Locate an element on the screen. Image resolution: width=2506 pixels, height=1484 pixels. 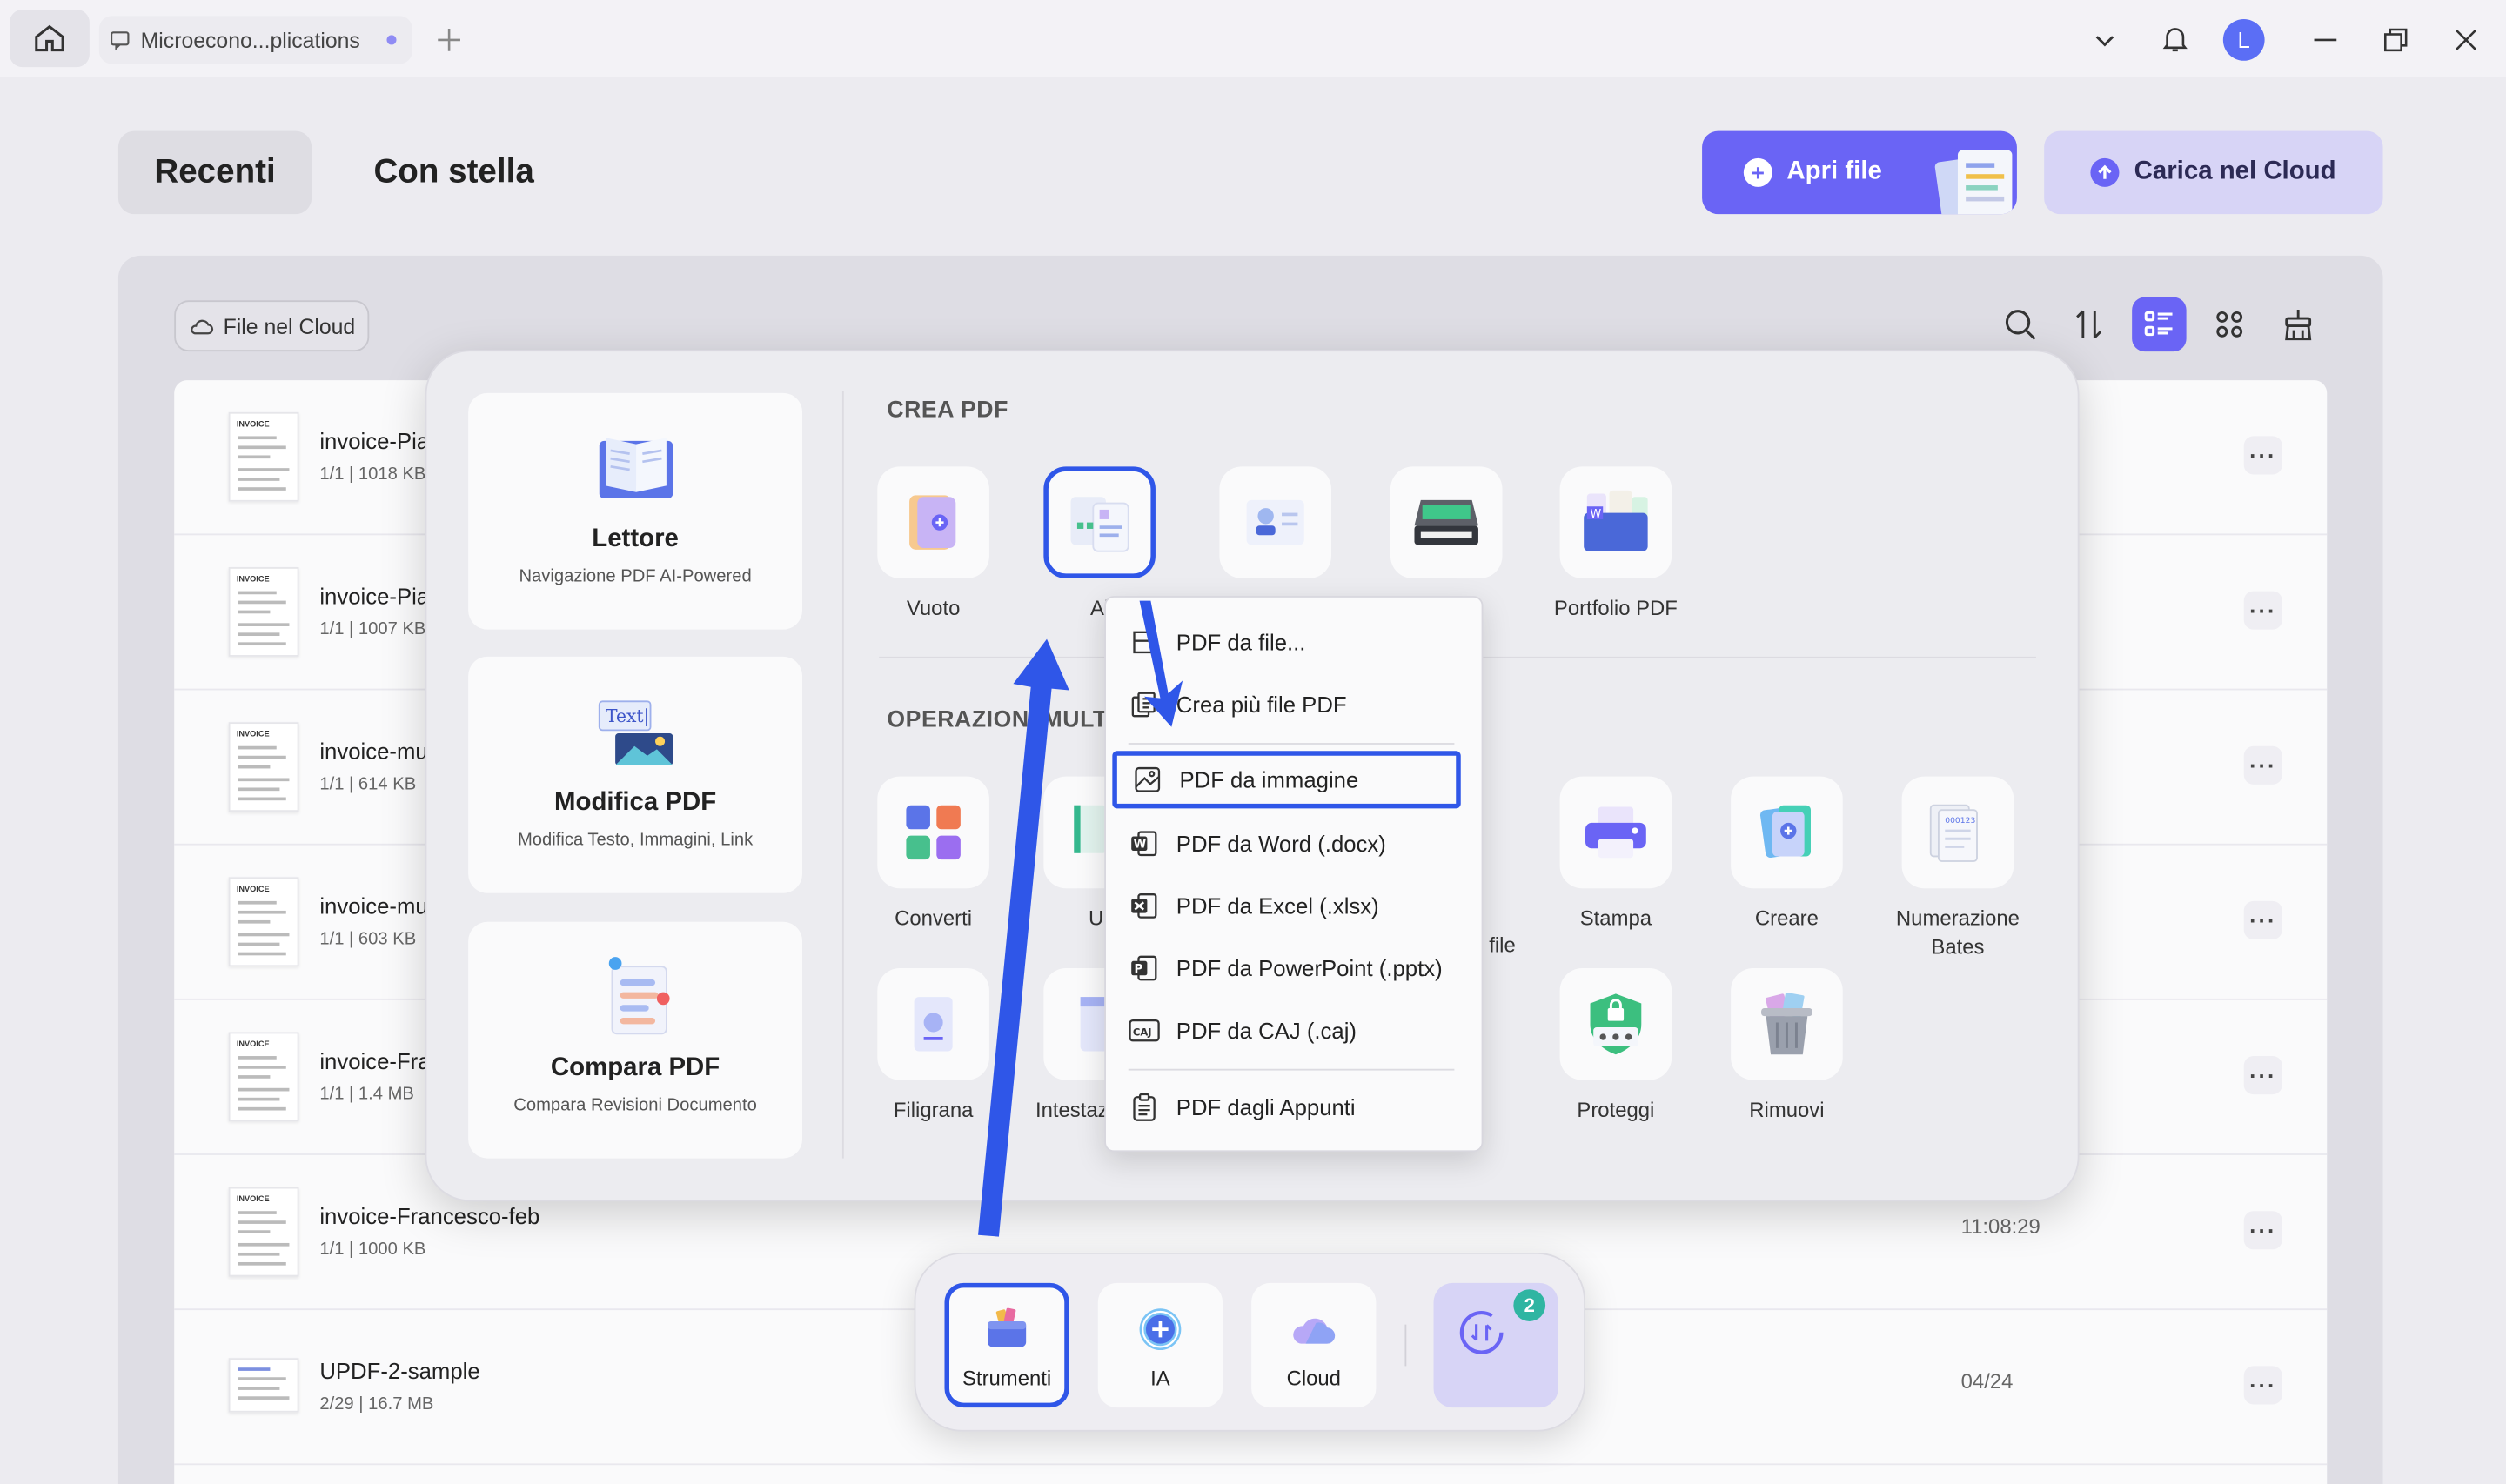
card-subtitle: Compara Revisioni Documento is located at coordinates (635, 1106).